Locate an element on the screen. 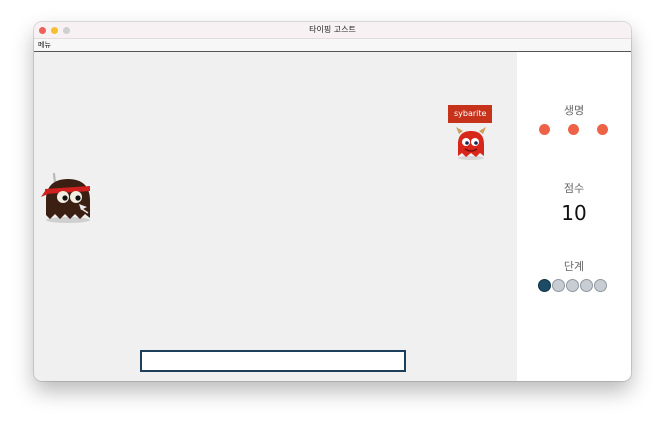  typing-input is located at coordinates (273, 361).